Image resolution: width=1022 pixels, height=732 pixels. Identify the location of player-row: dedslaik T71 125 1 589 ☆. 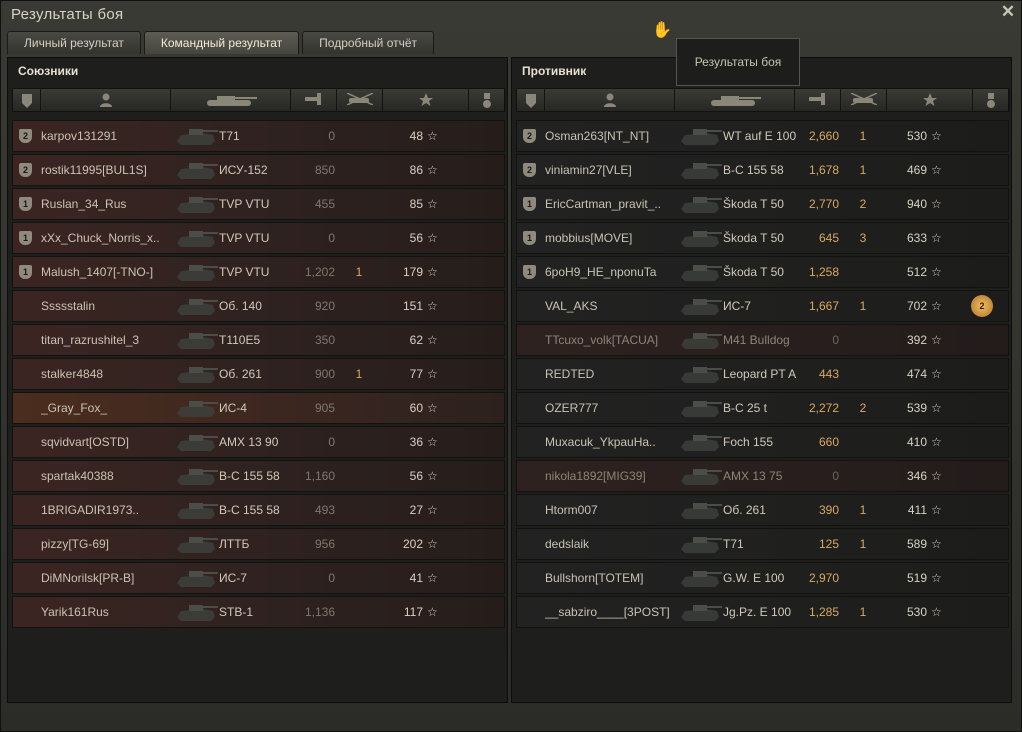
(762, 544).